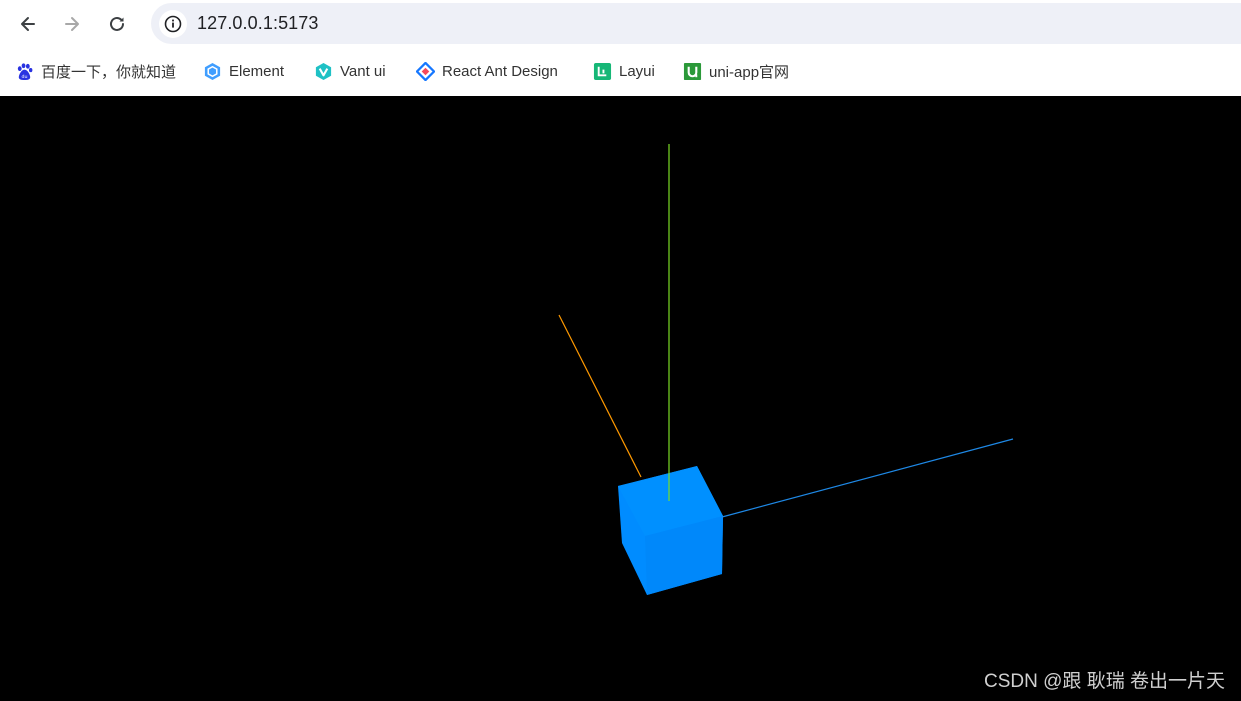 The height and width of the screenshot is (701, 1241). What do you see at coordinates (24, 71) in the screenshot?
I see `baidu-paw-icon: du` at bounding box center [24, 71].